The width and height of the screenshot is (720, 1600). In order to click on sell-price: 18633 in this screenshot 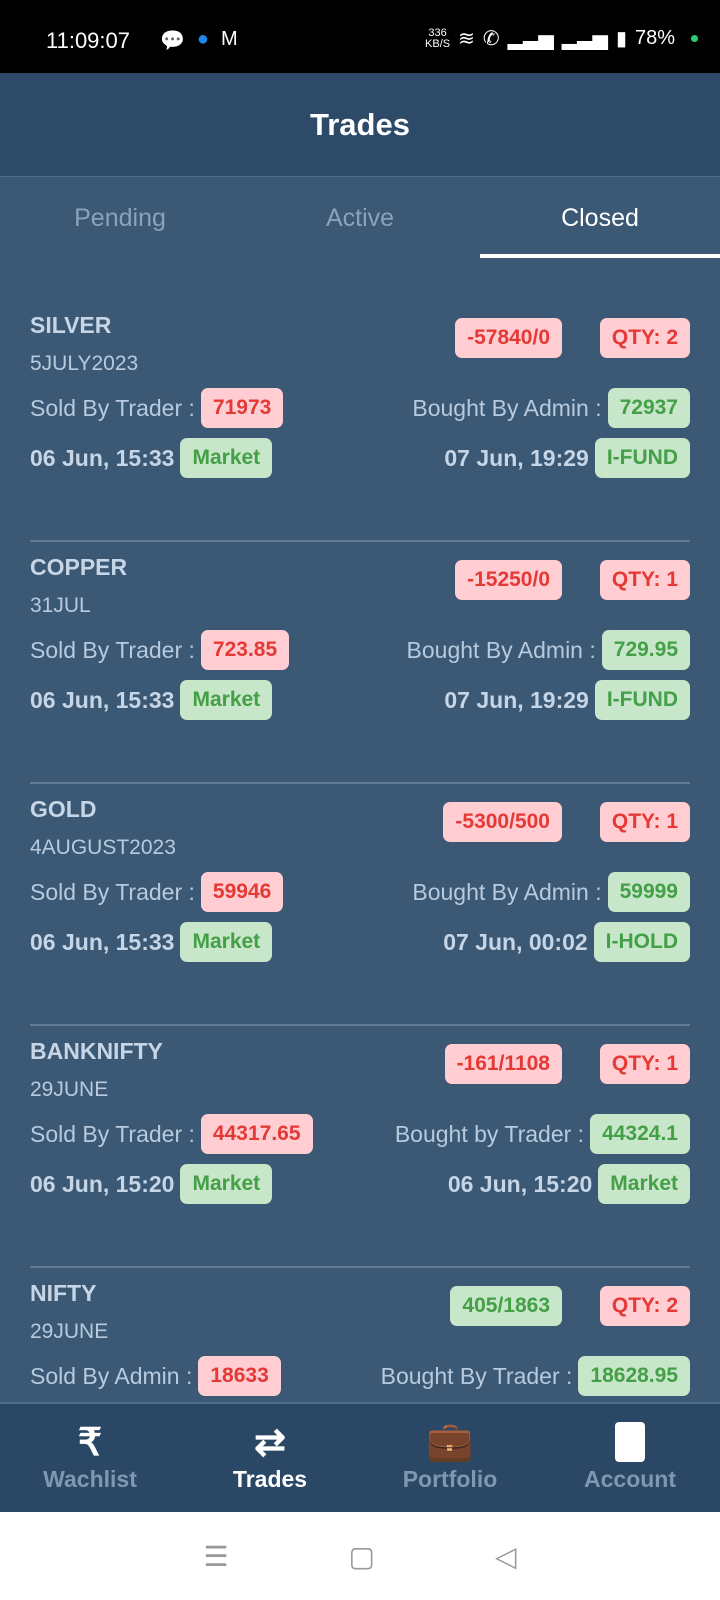, I will do `click(239, 1376)`.